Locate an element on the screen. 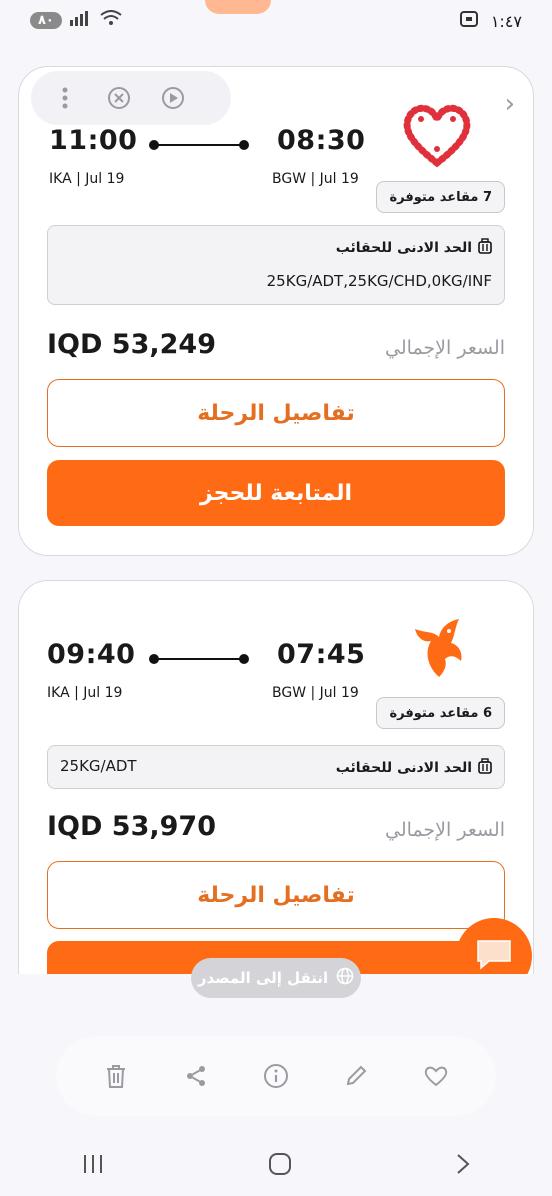  total-price: IQD 53,249 is located at coordinates (132, 344).